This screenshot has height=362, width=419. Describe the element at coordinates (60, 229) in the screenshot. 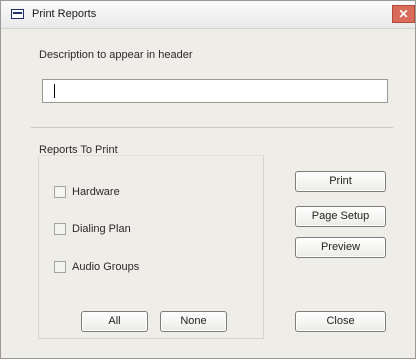

I see `dialing-plan-checkbox` at that location.